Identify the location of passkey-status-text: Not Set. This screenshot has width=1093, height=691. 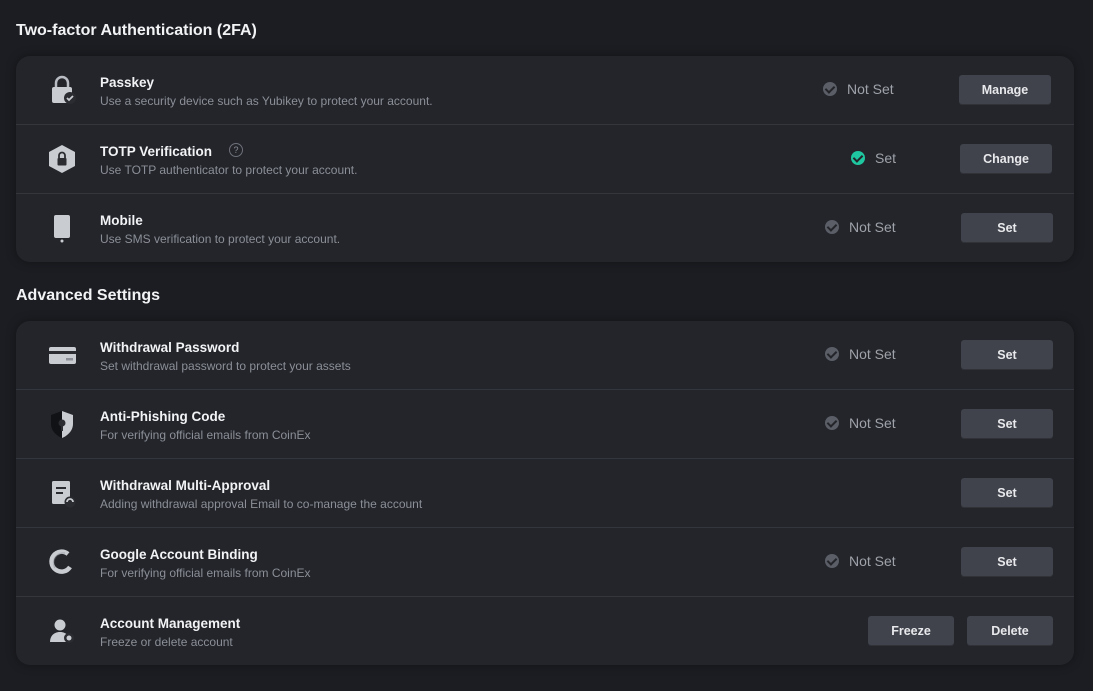
(870, 89).